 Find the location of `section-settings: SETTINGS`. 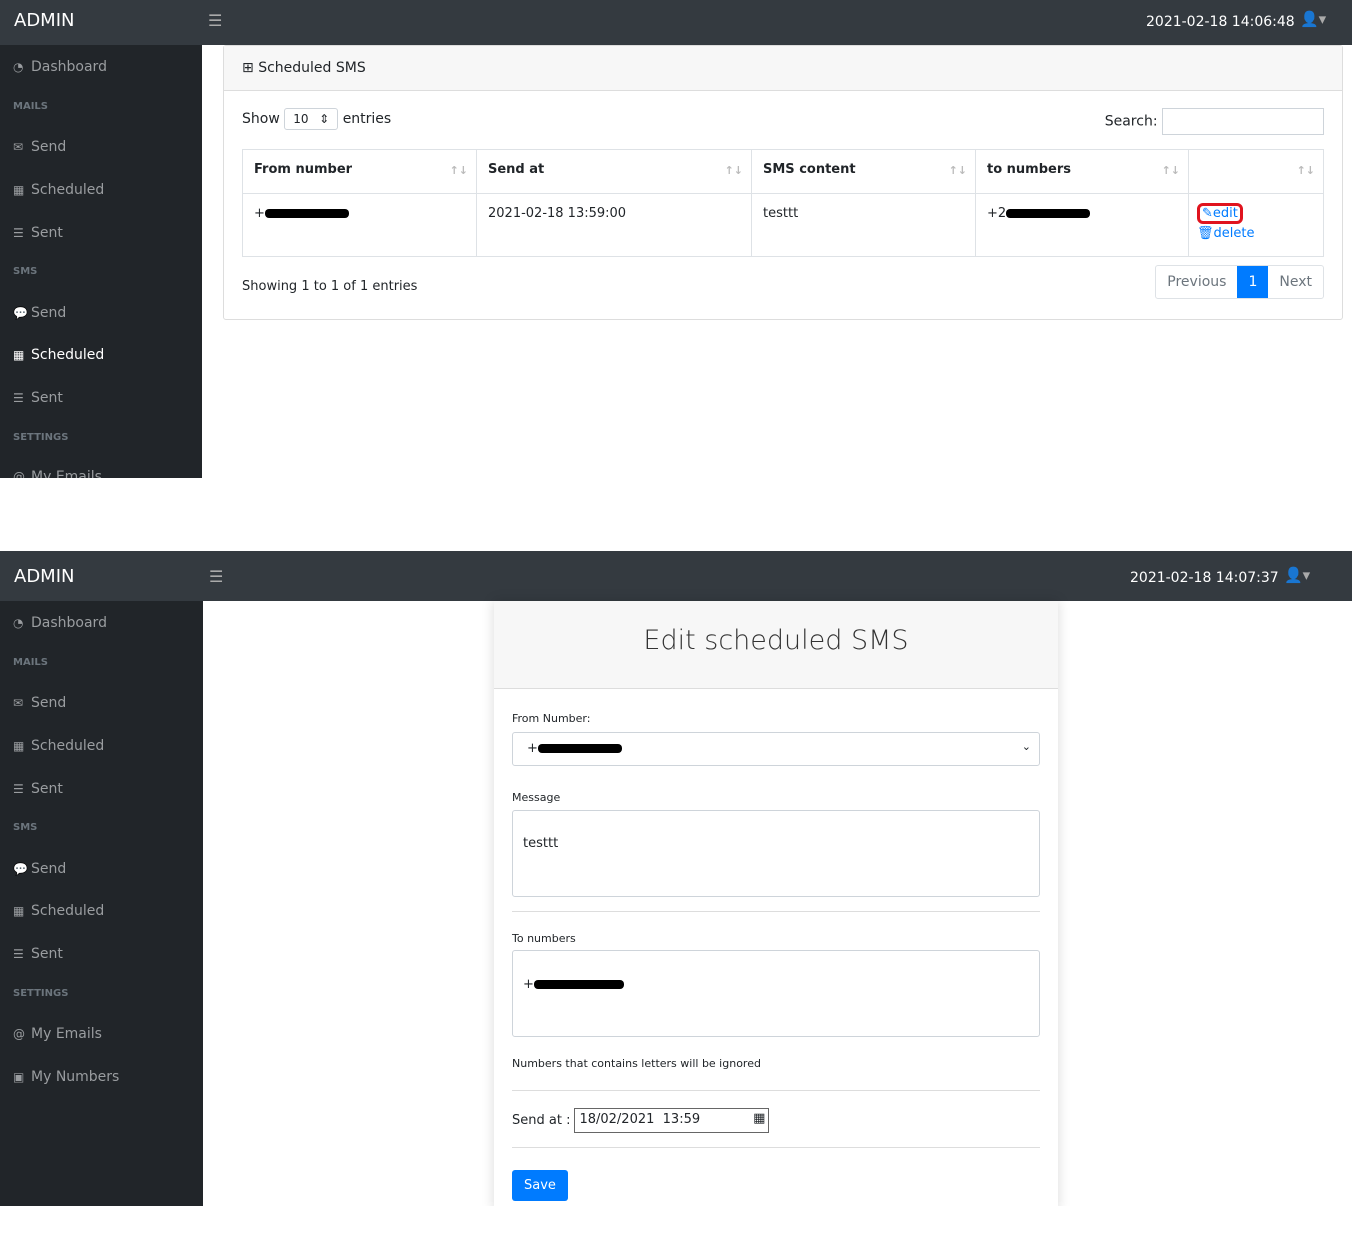

section-settings: SETTINGS is located at coordinates (41, 437).